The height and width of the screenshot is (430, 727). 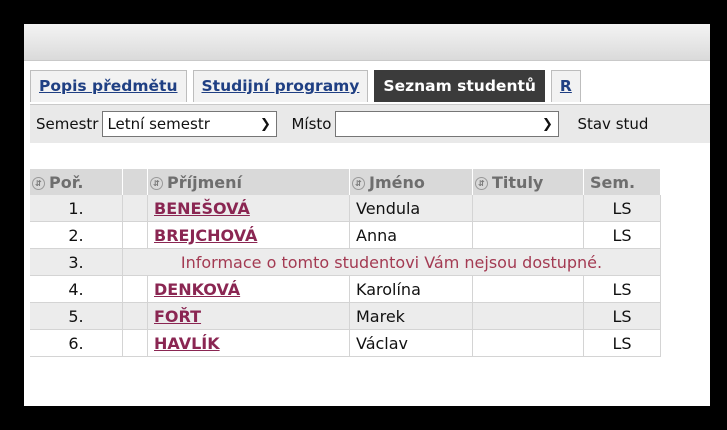 I want to click on surname-cell: BREJCHOVÁ, so click(x=248, y=235).